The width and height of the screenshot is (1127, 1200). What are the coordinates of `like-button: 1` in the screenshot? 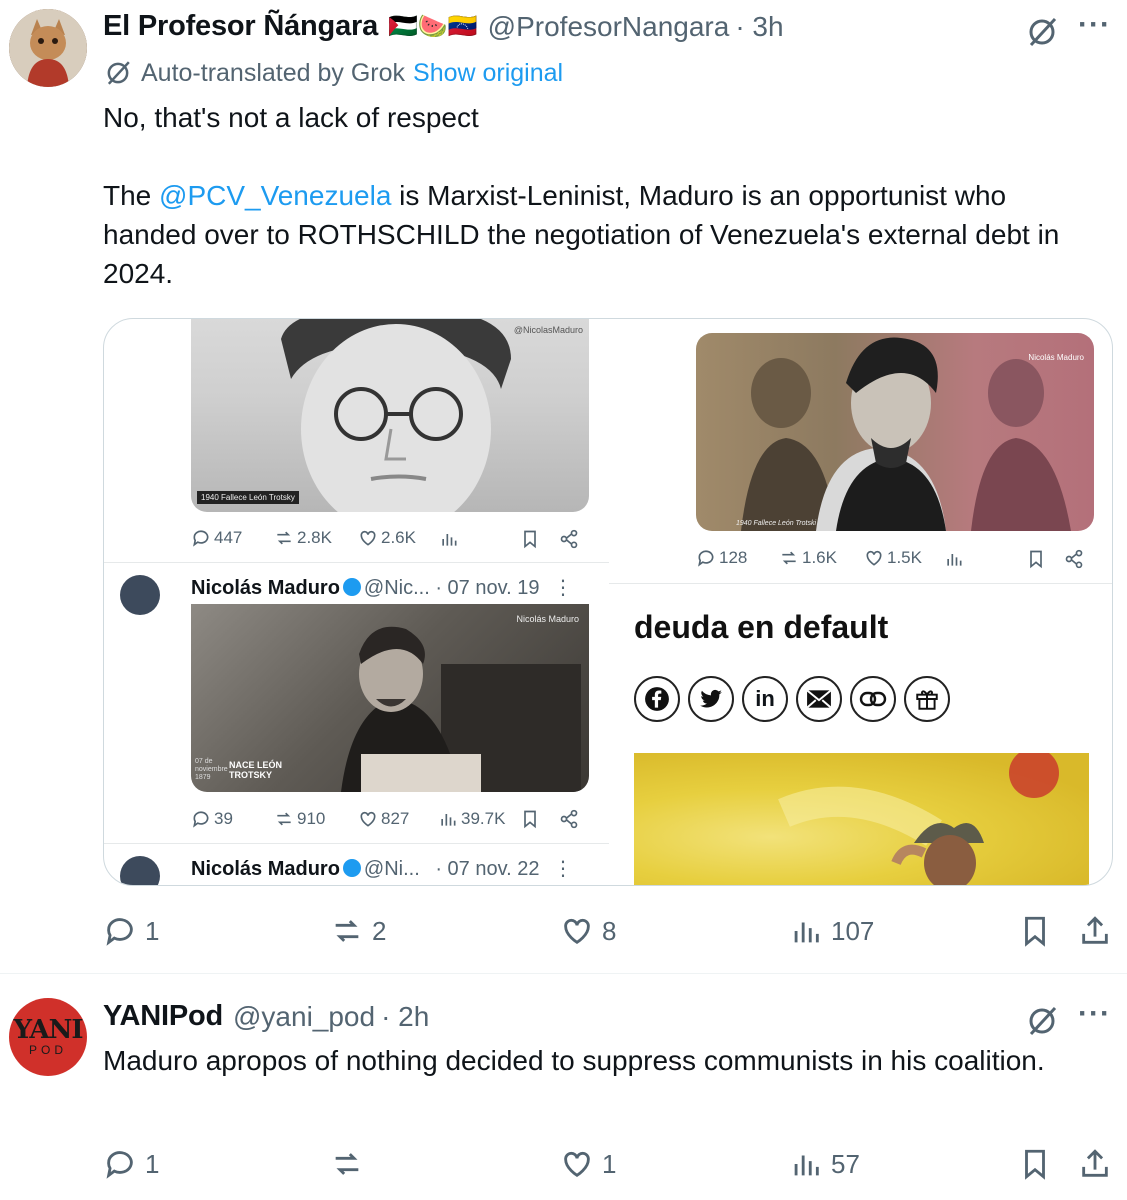 It's located at (588, 1164).